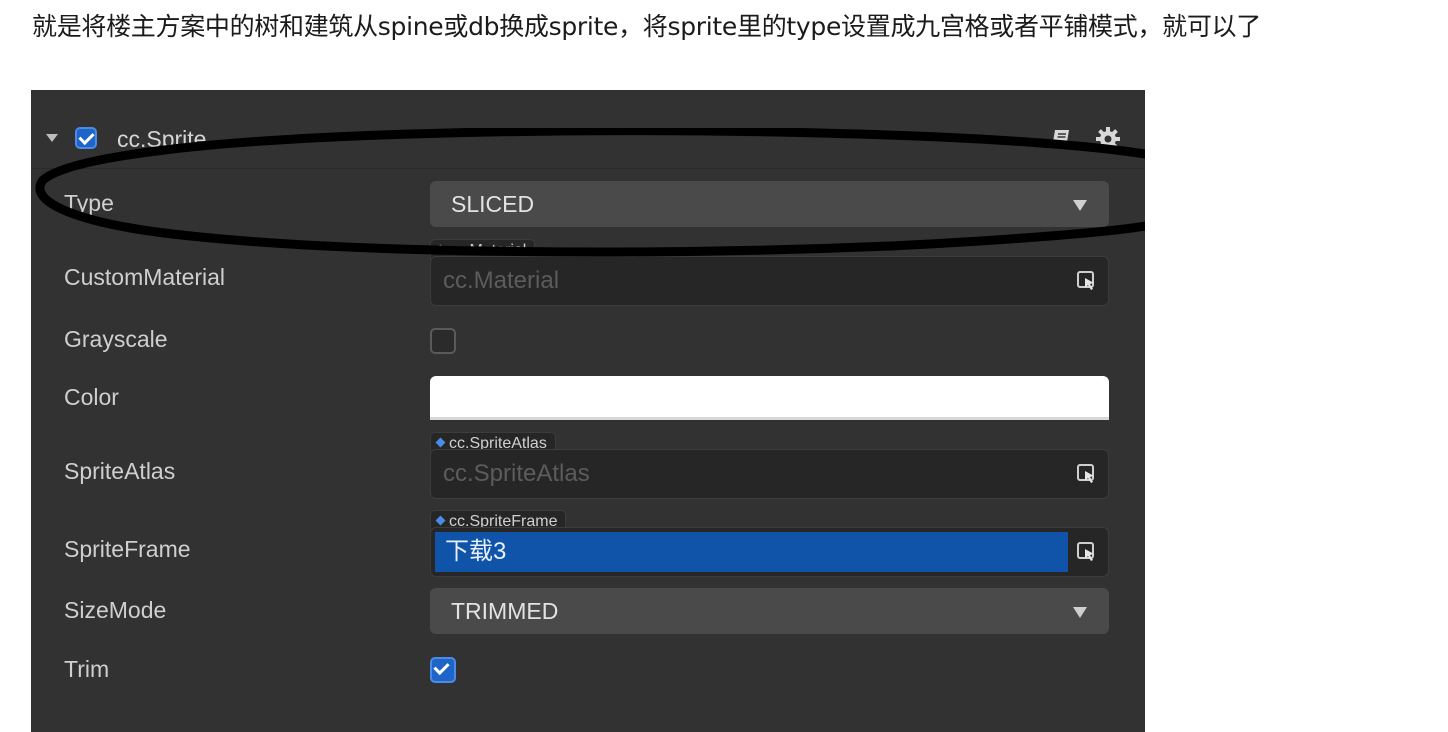 This screenshot has width=1448, height=732. I want to click on sprite-frame-value: 下载3, so click(751, 552).